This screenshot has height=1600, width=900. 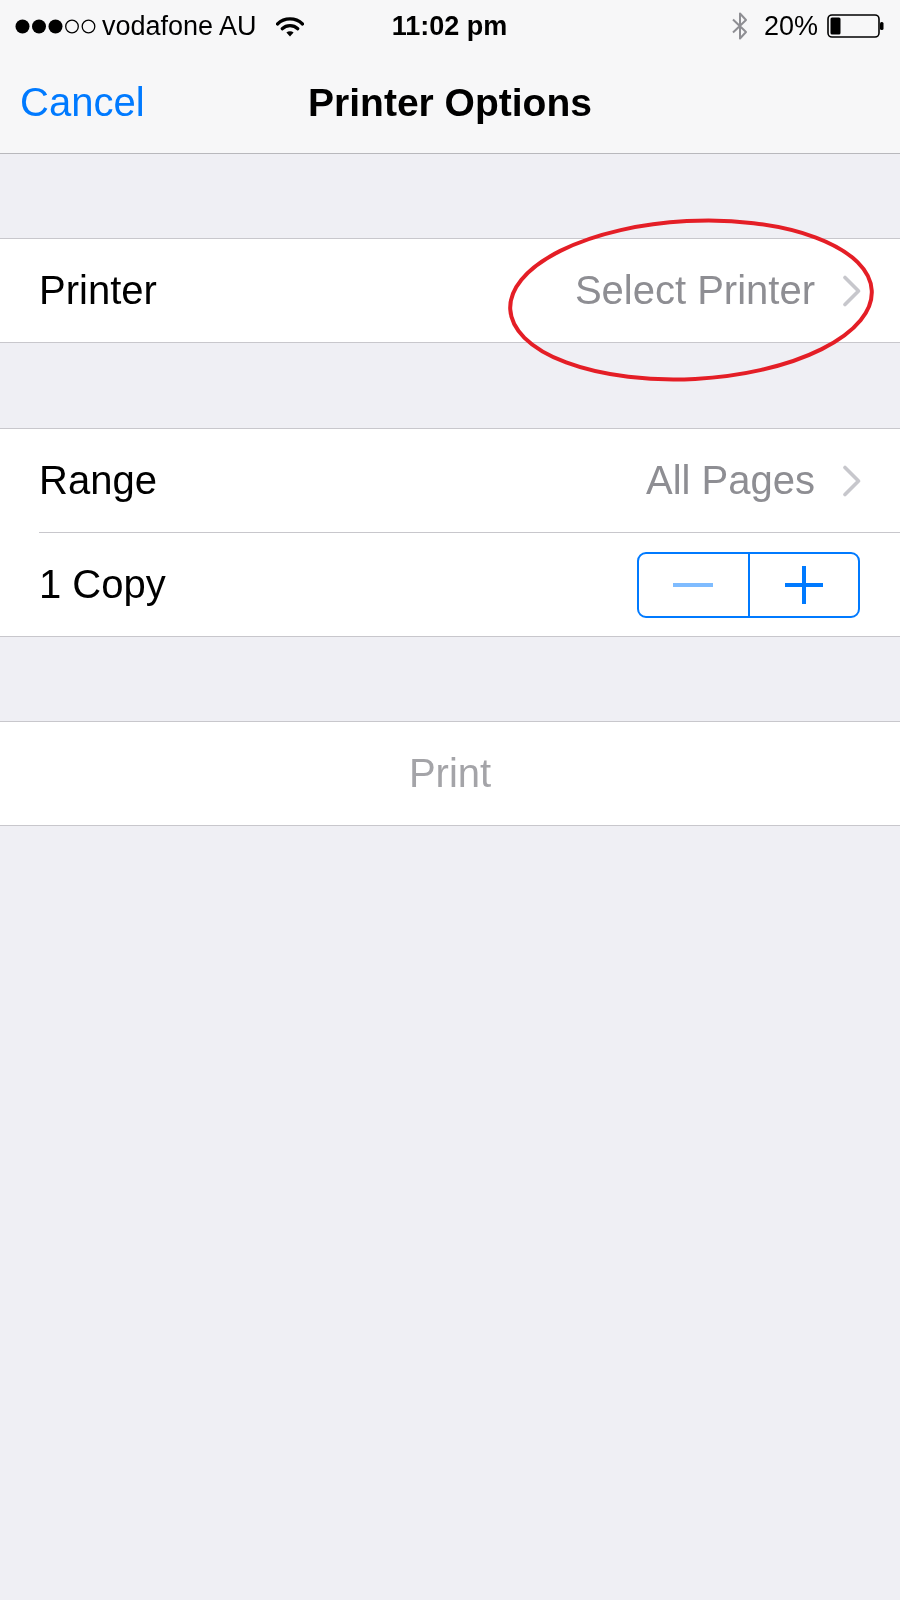 I want to click on battery-icon, so click(x=855, y=26).